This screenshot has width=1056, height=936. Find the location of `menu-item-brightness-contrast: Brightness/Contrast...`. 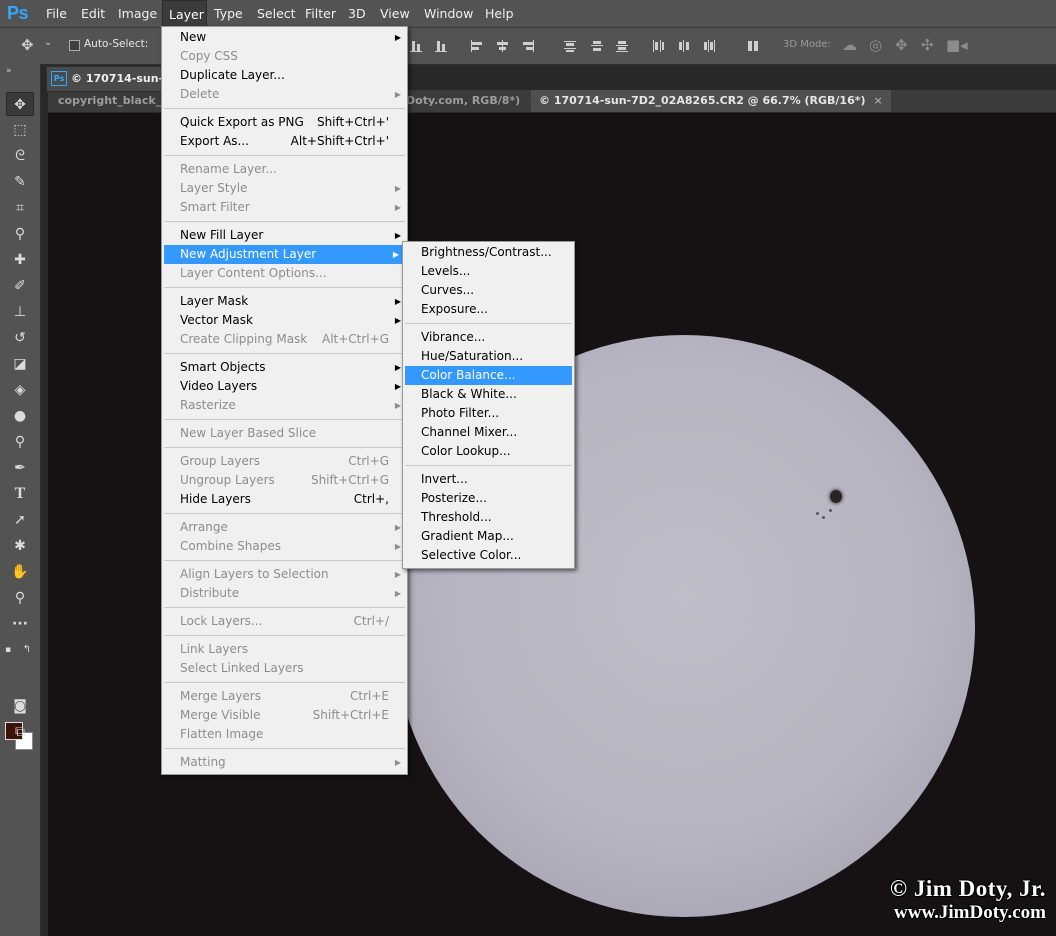

menu-item-brightness-contrast: Brightness/Contrast... is located at coordinates (488, 252).